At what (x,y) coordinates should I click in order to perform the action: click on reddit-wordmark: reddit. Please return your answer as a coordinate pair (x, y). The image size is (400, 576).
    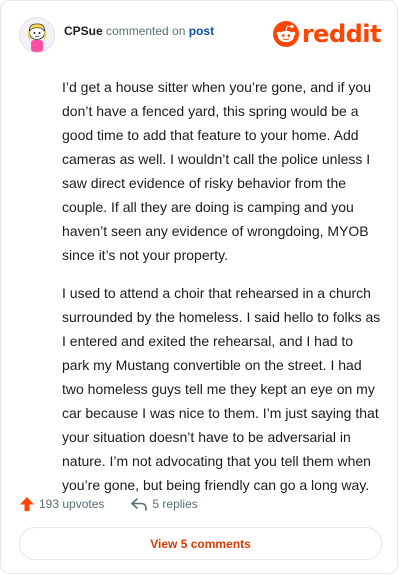
    Looking at the image, I should click on (341, 34).